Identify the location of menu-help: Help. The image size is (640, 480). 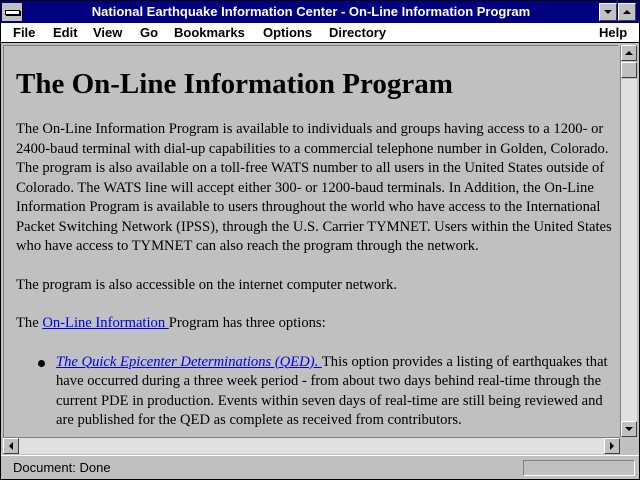
(613, 32).